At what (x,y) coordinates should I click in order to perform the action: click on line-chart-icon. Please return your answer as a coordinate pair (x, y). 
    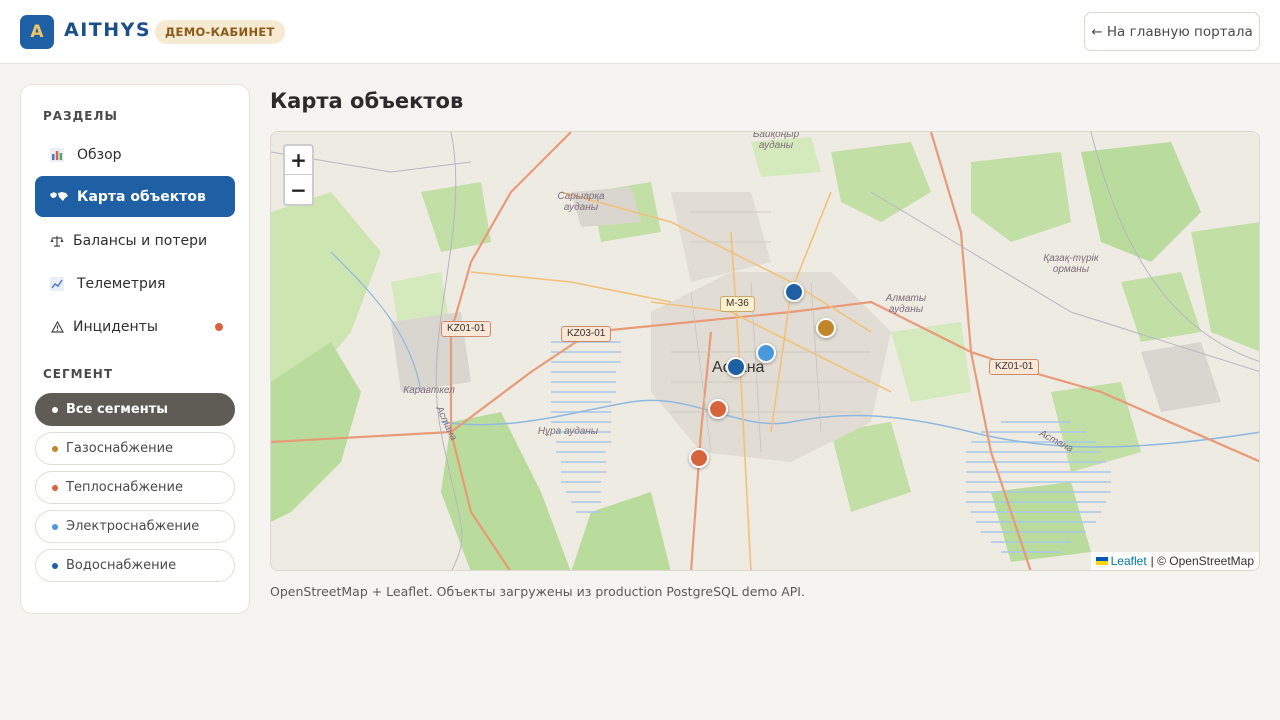
    Looking at the image, I should click on (57, 284).